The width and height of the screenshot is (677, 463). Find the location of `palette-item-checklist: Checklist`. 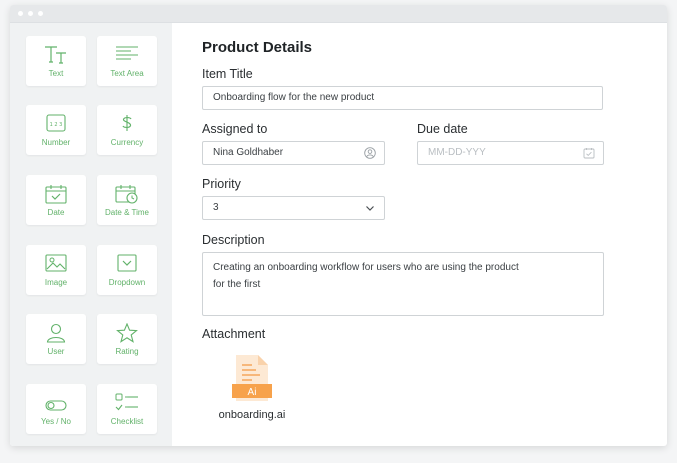

palette-item-checklist: Checklist is located at coordinates (127, 409).